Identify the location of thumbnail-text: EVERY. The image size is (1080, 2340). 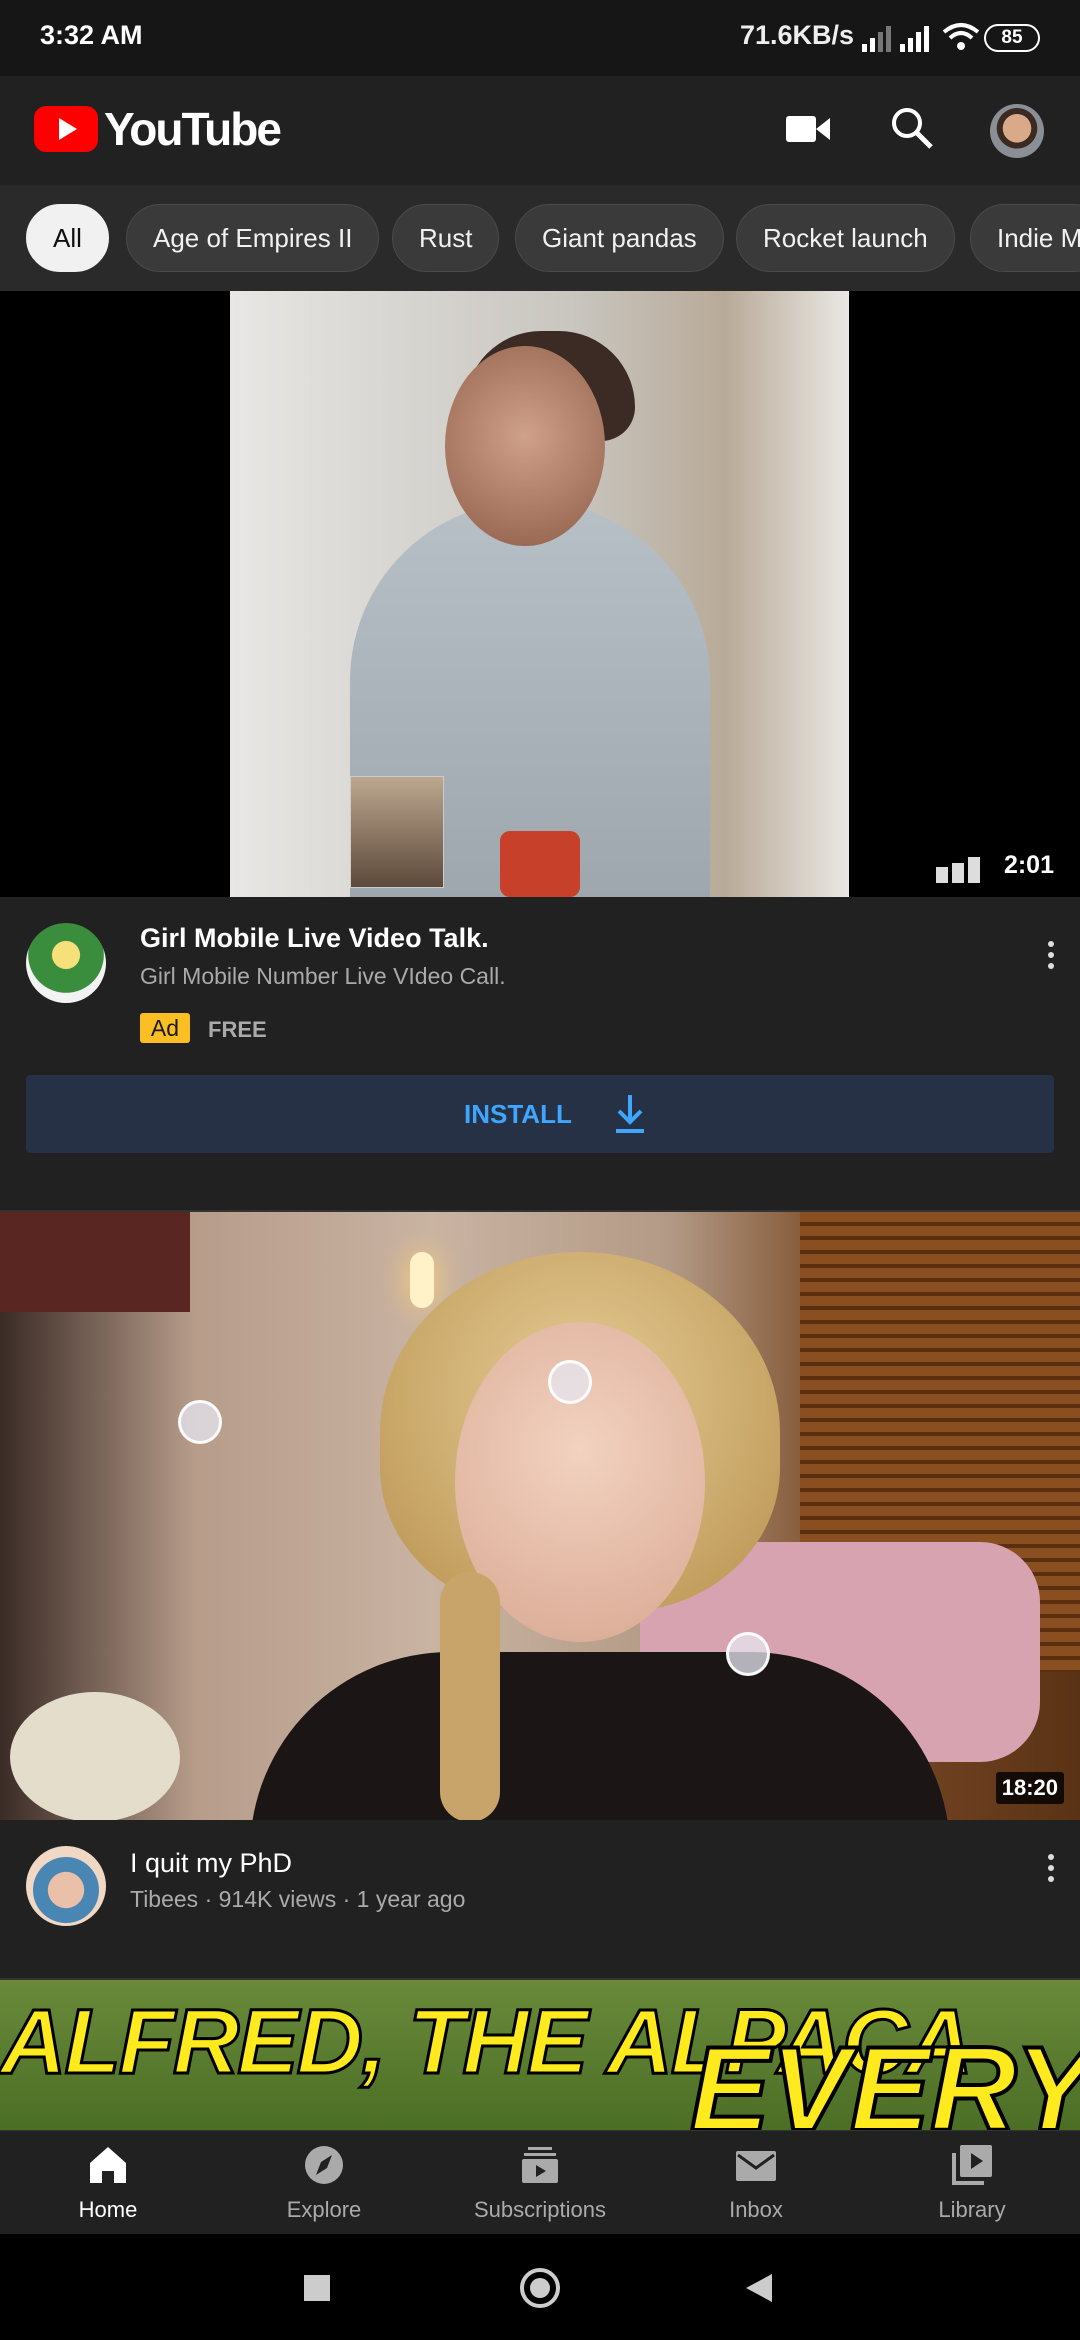
(884, 2075).